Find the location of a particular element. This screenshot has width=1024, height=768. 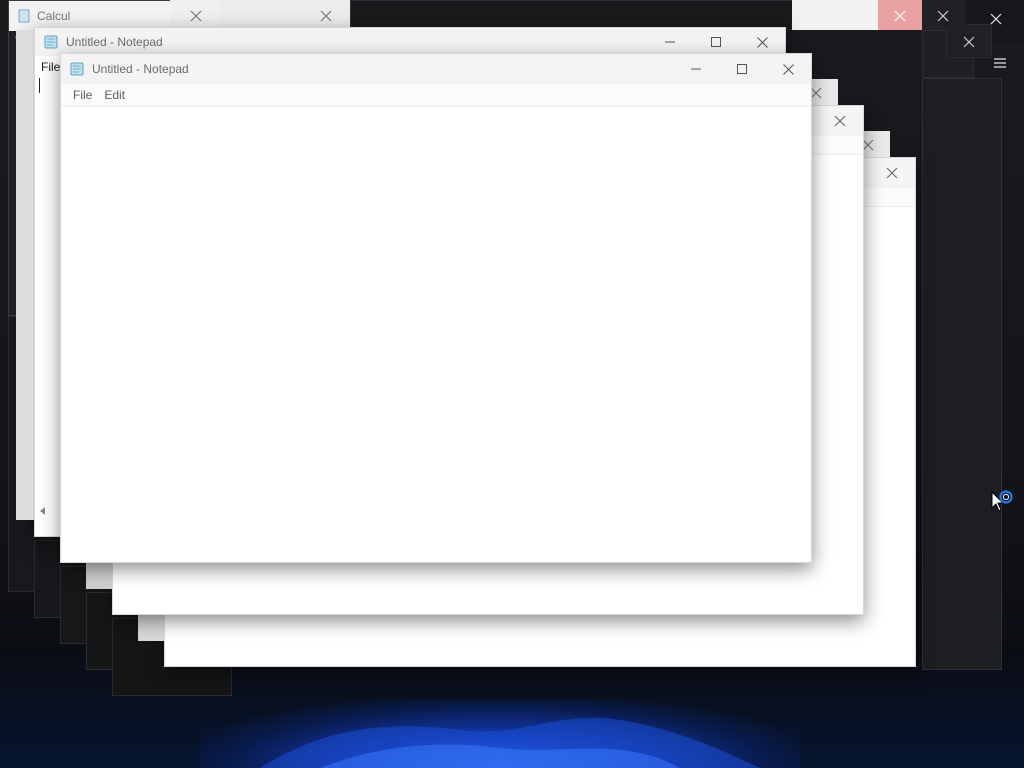

maximize-icon is located at coordinates (742, 69).